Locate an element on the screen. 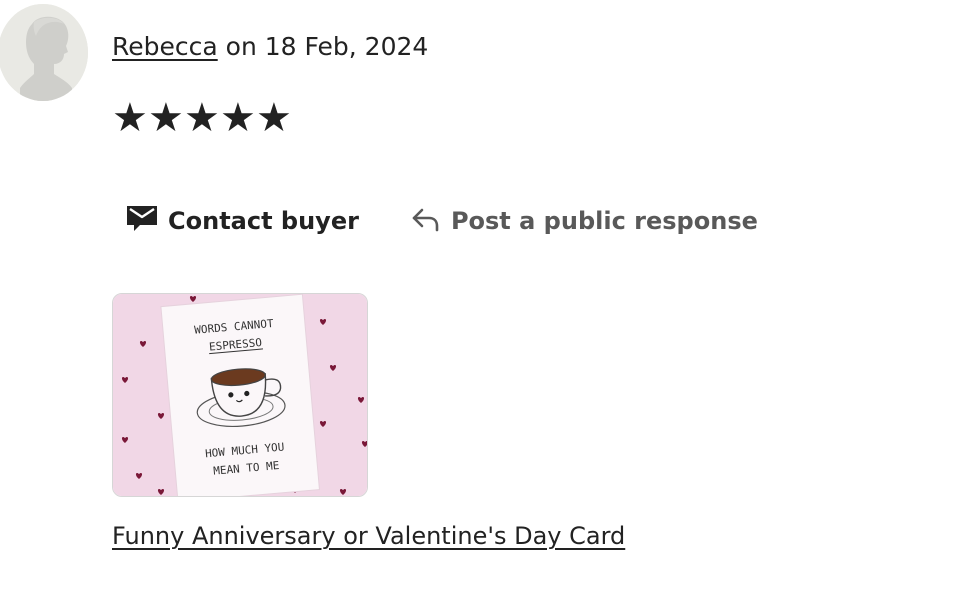  review-actions: Contact buyer Post a public response is located at coordinates (442, 221).